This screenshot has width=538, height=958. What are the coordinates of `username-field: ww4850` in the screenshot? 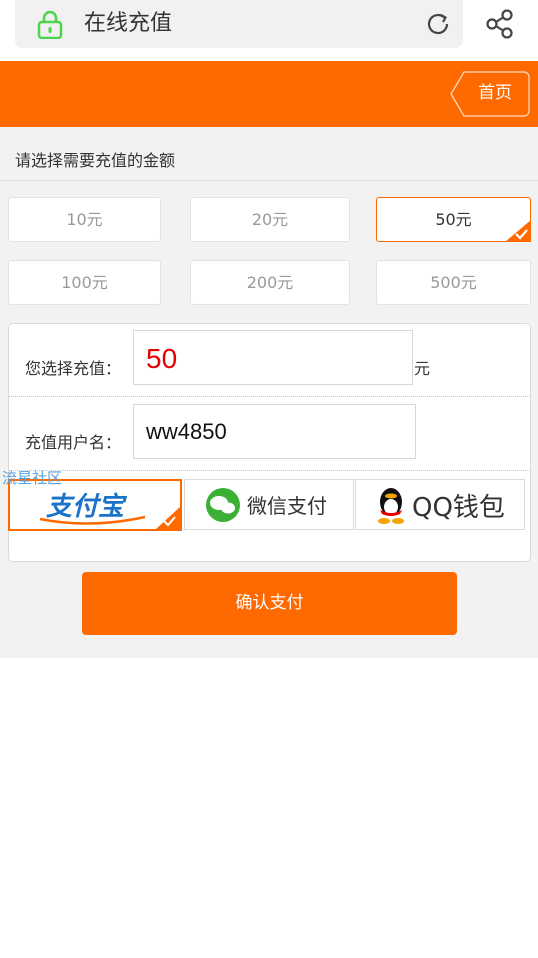 It's located at (274, 431).